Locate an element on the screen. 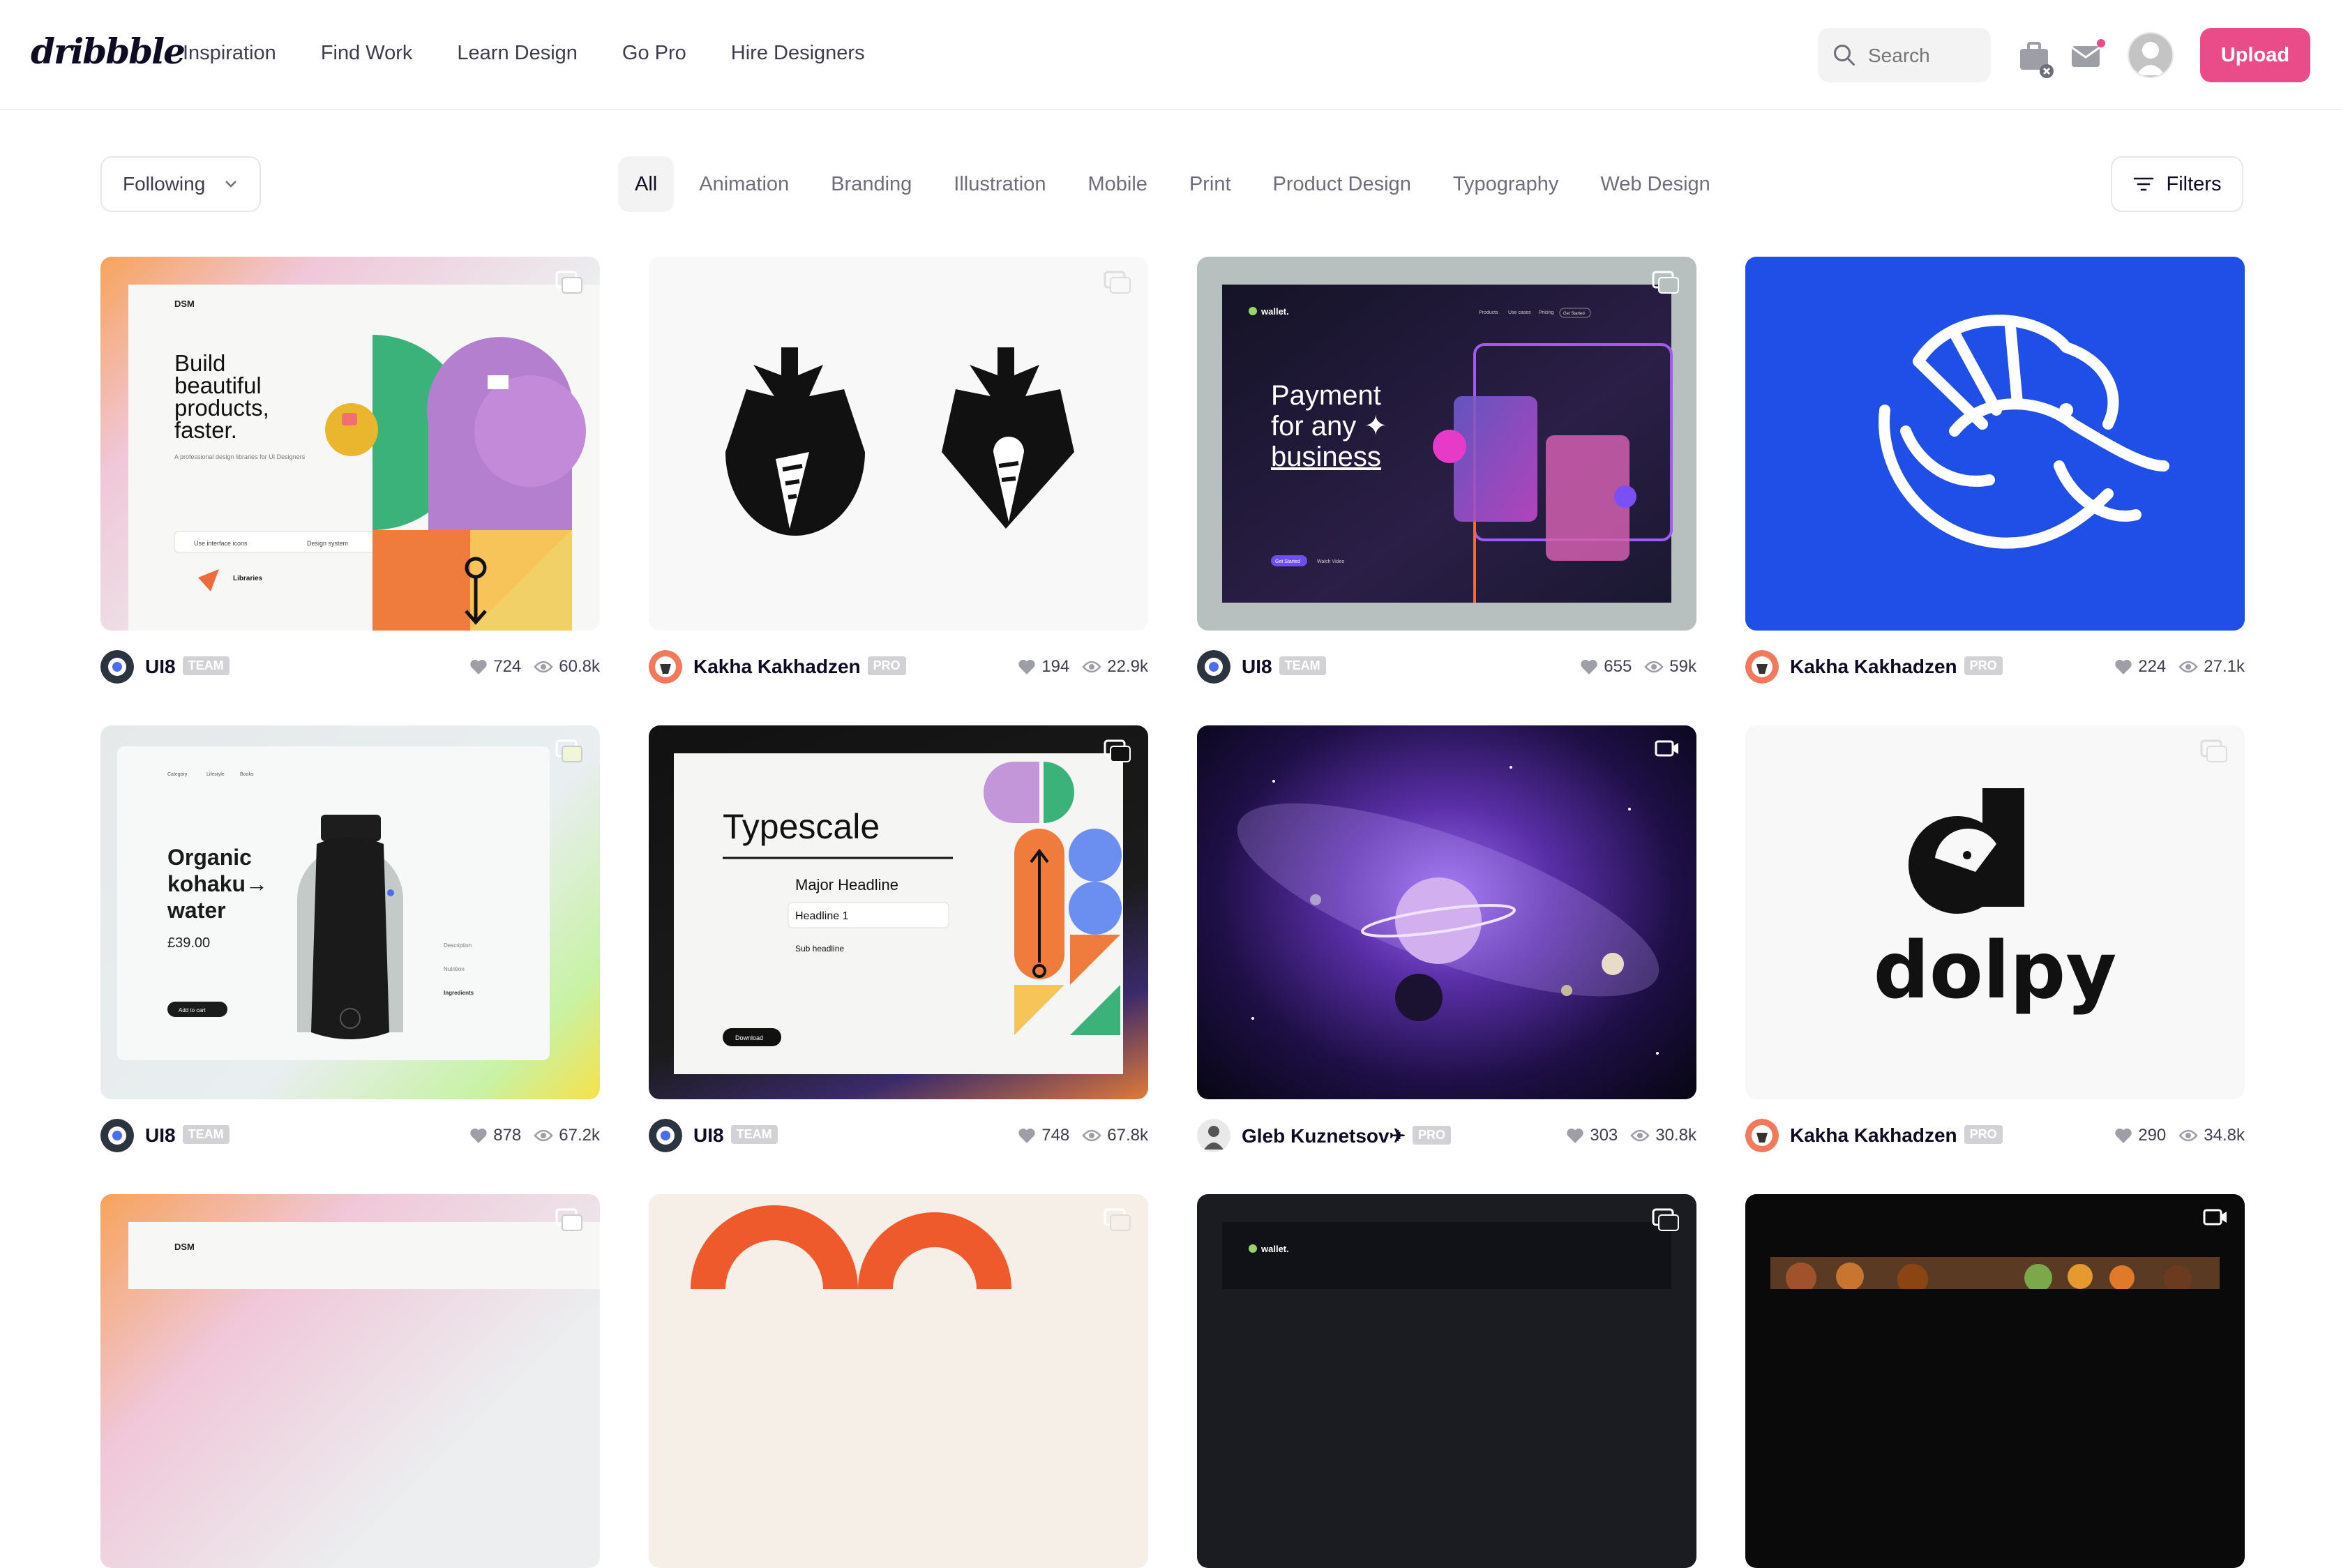  shot-meta: UI8 TEAM 724 60.8k is located at coordinates (350, 667).